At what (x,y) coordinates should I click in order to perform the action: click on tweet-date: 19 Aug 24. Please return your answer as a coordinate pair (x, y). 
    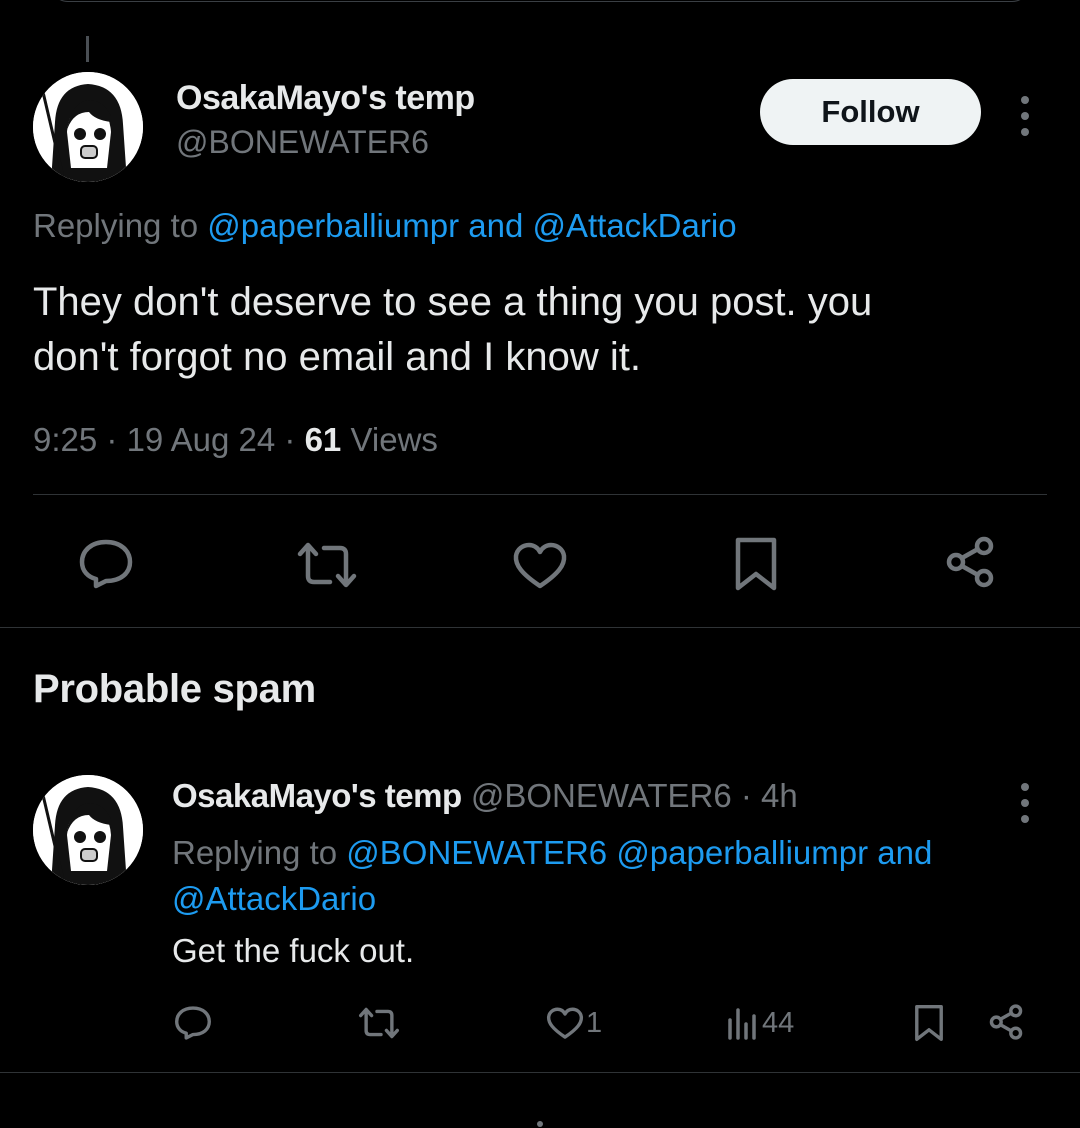
    Looking at the image, I should click on (201, 439).